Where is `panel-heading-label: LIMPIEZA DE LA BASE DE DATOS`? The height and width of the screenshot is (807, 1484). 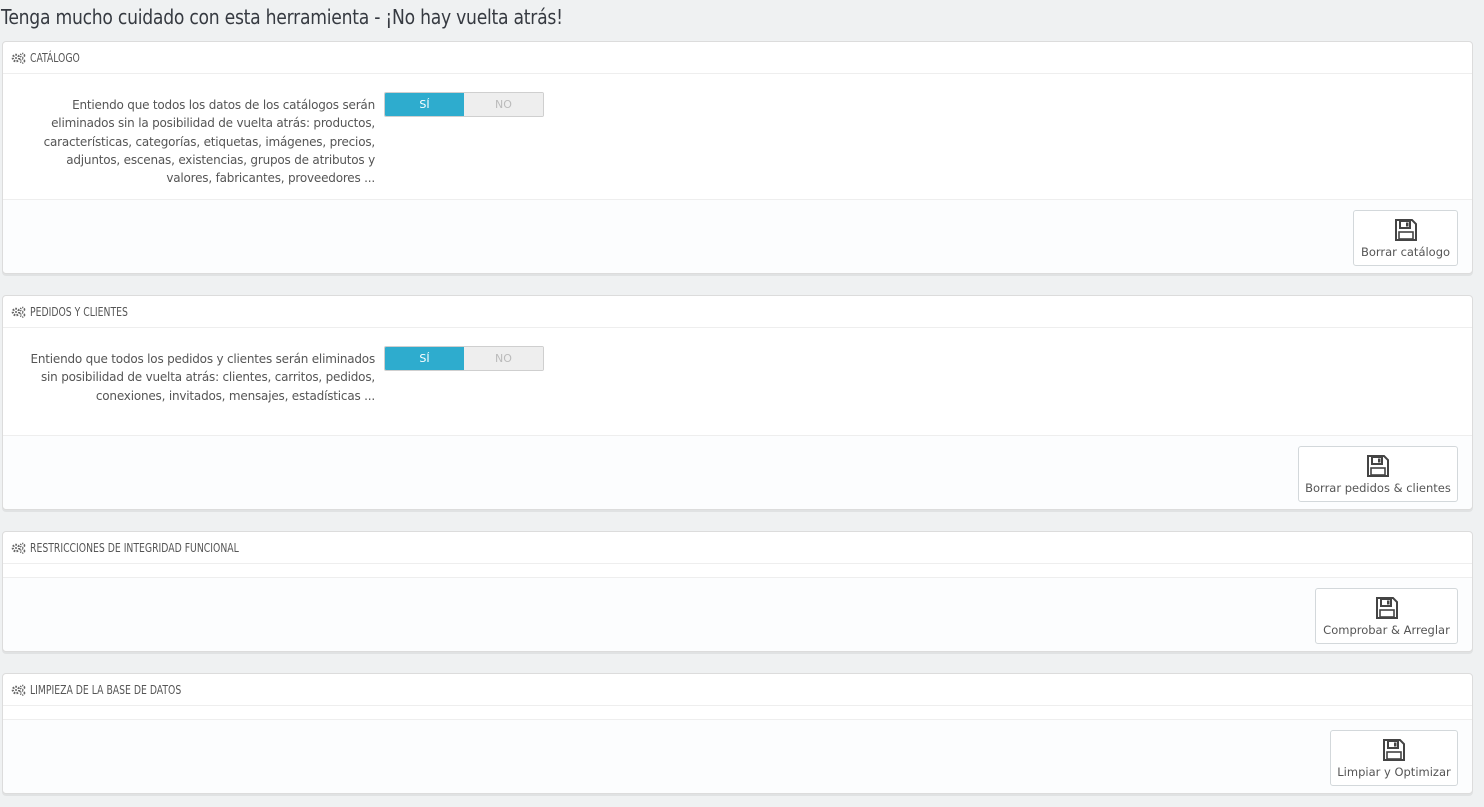
panel-heading-label: LIMPIEZA DE LA BASE DE DATOS is located at coordinates (106, 689).